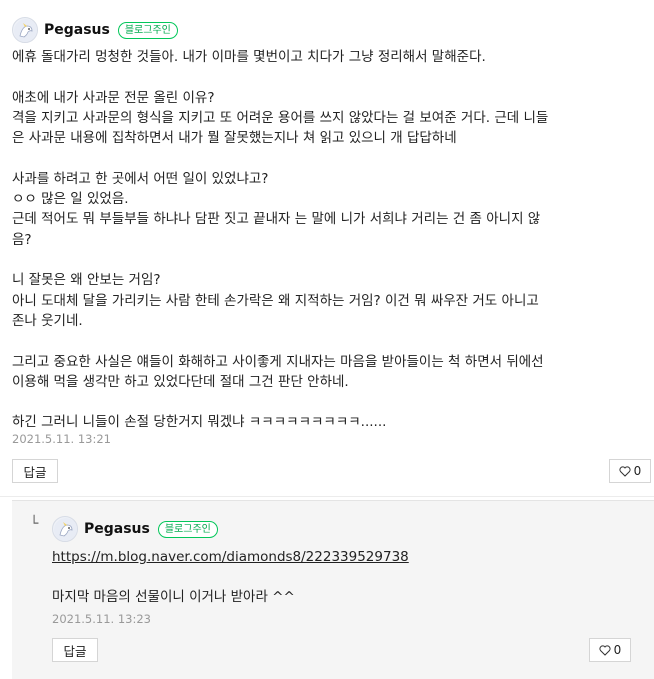 Image resolution: width=654 pixels, height=679 pixels. What do you see at coordinates (70, 199) in the screenshot?
I see `comment-line: ㅇㅇ 많은 일 있었음.` at bounding box center [70, 199].